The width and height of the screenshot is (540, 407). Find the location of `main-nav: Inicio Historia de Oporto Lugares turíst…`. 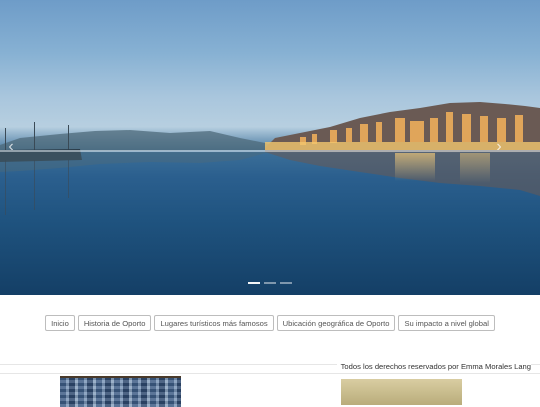

main-nav: Inicio Historia de Oporto Lugares turíst… is located at coordinates (270, 323).